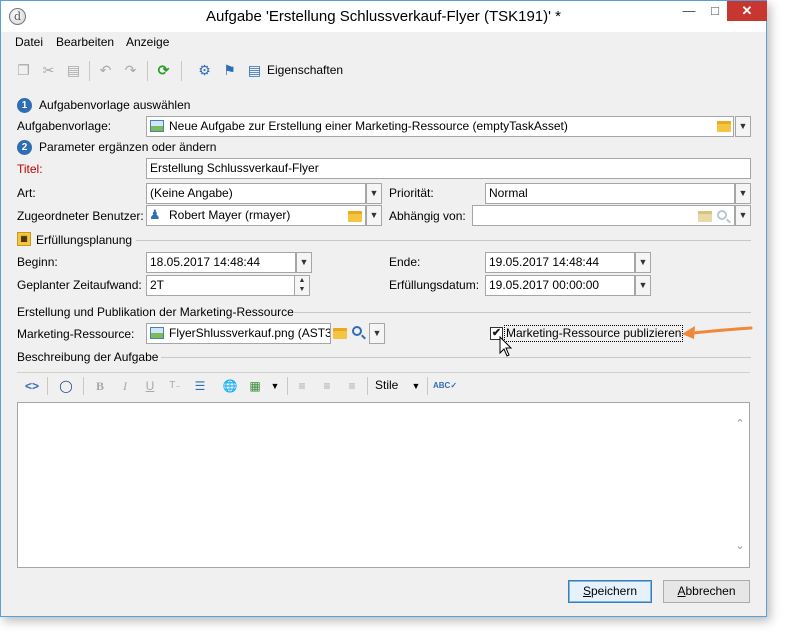  What do you see at coordinates (125, 386) in the screenshot?
I see `italic-icon: I` at bounding box center [125, 386].